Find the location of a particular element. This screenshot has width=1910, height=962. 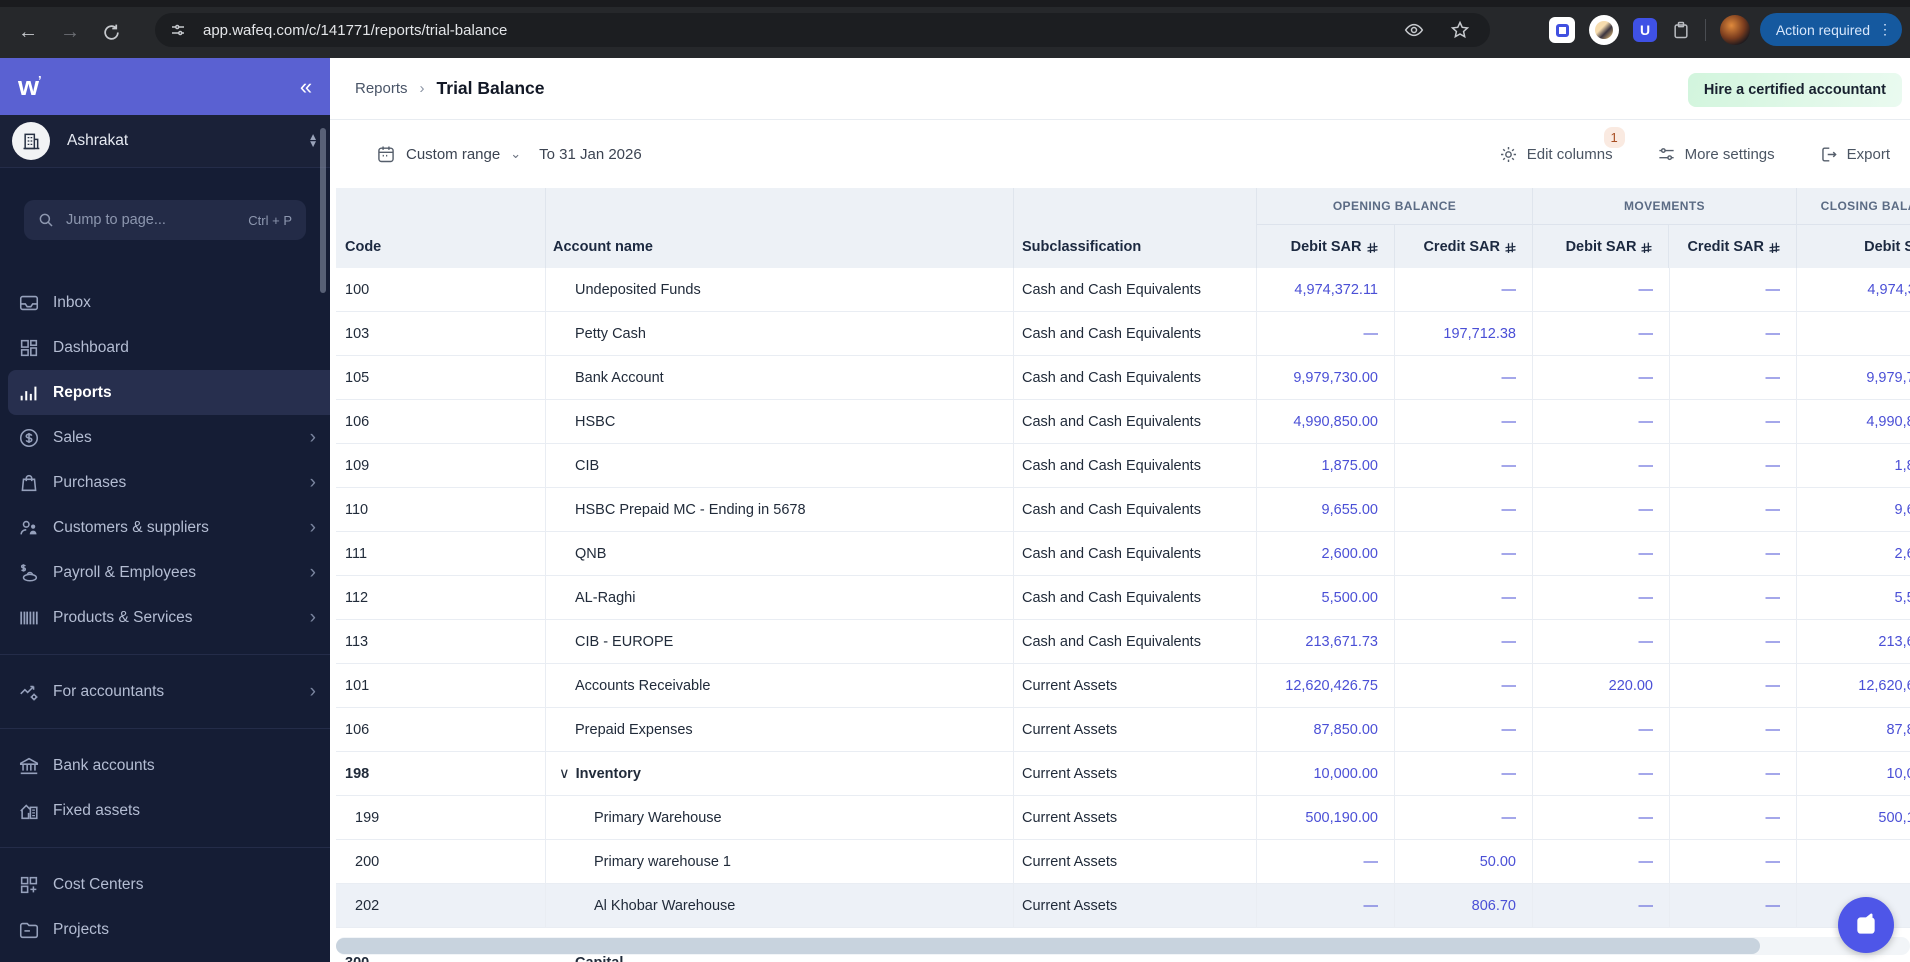

column-header-account-name: Account name is located at coordinates (780, 228).